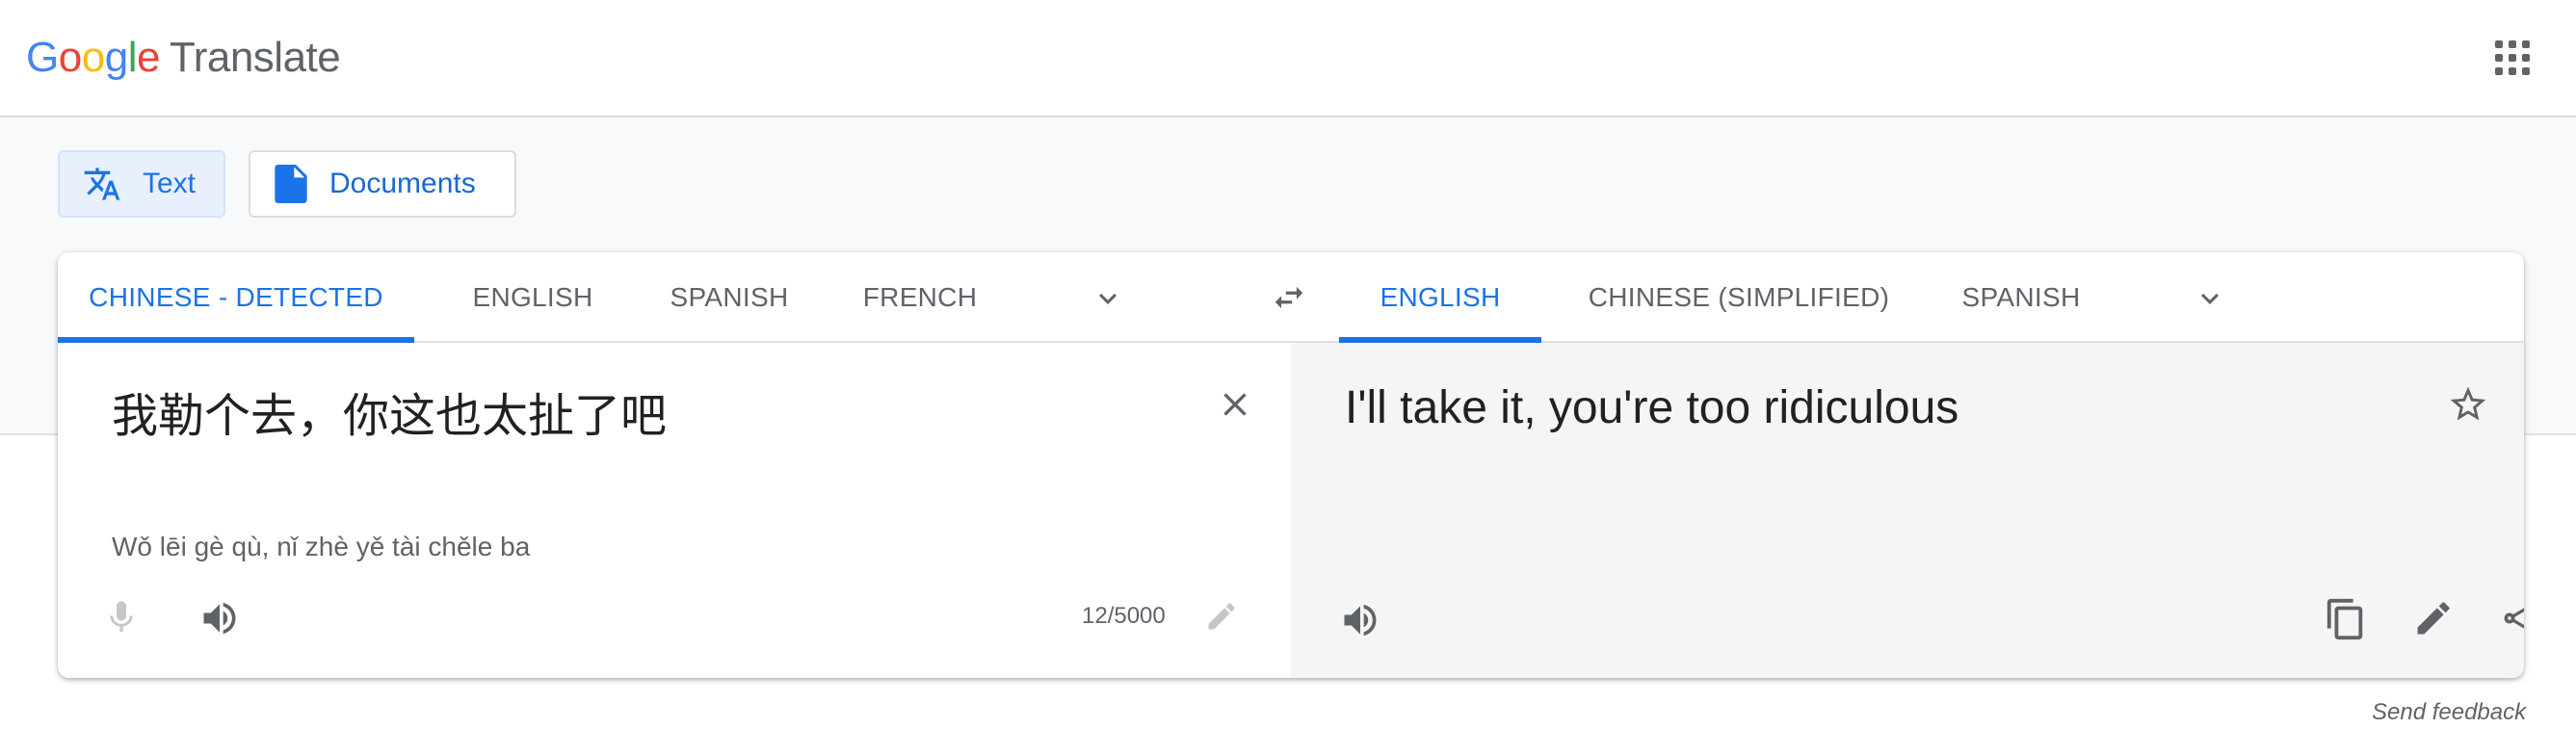 Image resolution: width=2576 pixels, height=755 pixels. I want to click on source-transliteration: Wǒ lēi gè qù, nǐ zhè yě tài chěle ba, so click(321, 546).